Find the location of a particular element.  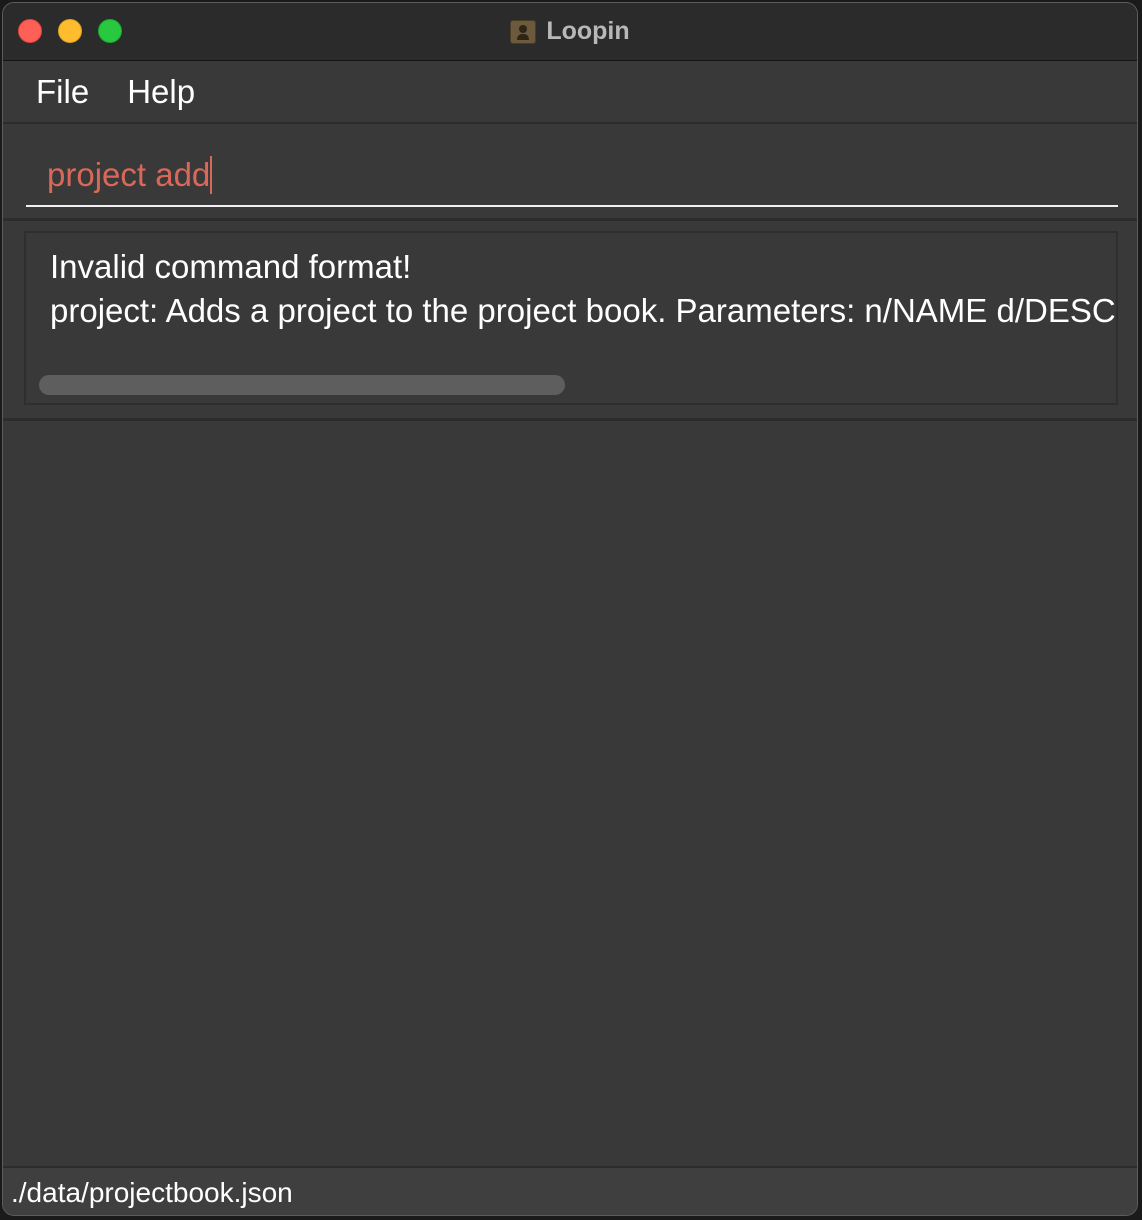

horizontal-scrollbar is located at coordinates (571, 385).